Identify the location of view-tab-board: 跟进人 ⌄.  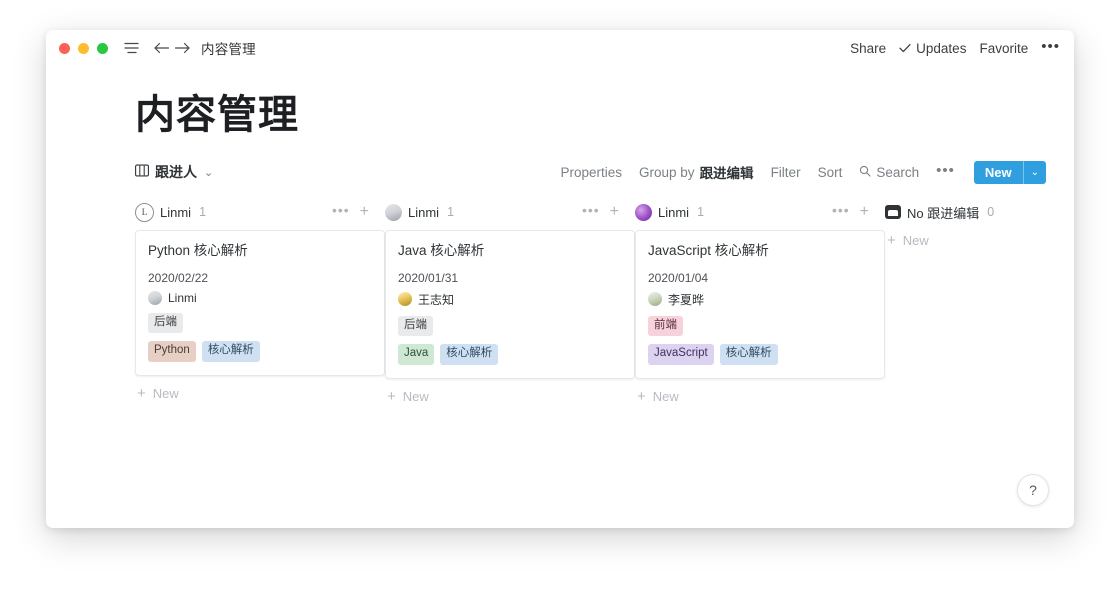
(174, 172).